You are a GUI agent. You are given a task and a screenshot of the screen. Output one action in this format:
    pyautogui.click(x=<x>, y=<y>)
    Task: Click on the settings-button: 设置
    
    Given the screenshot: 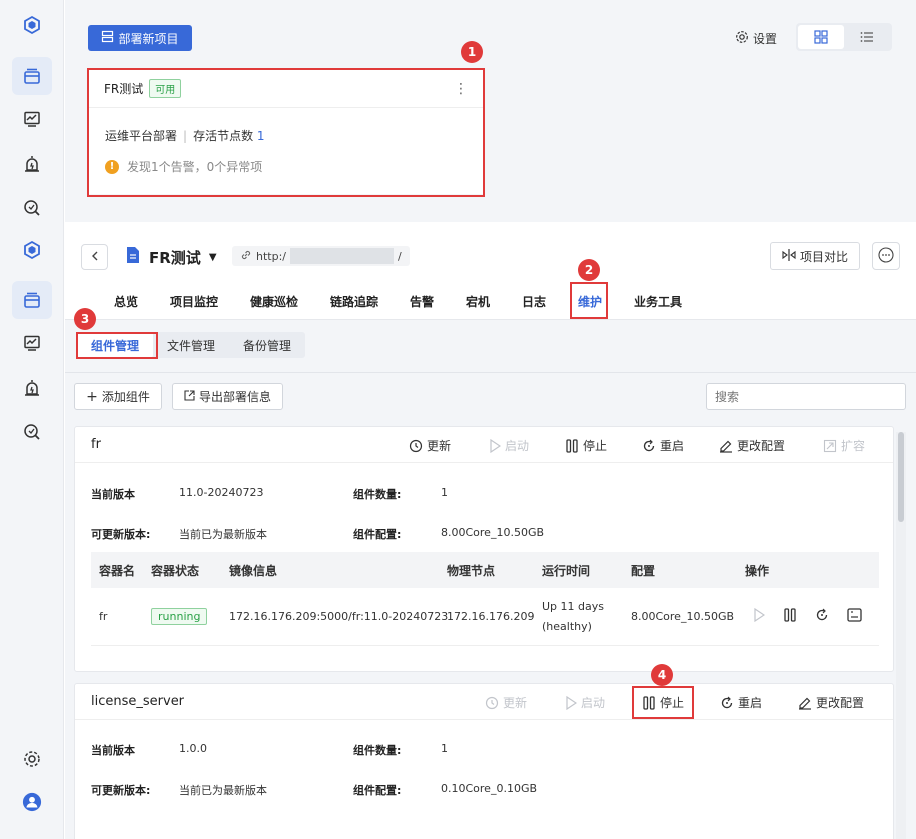 What is the action you would take?
    pyautogui.click(x=756, y=38)
    